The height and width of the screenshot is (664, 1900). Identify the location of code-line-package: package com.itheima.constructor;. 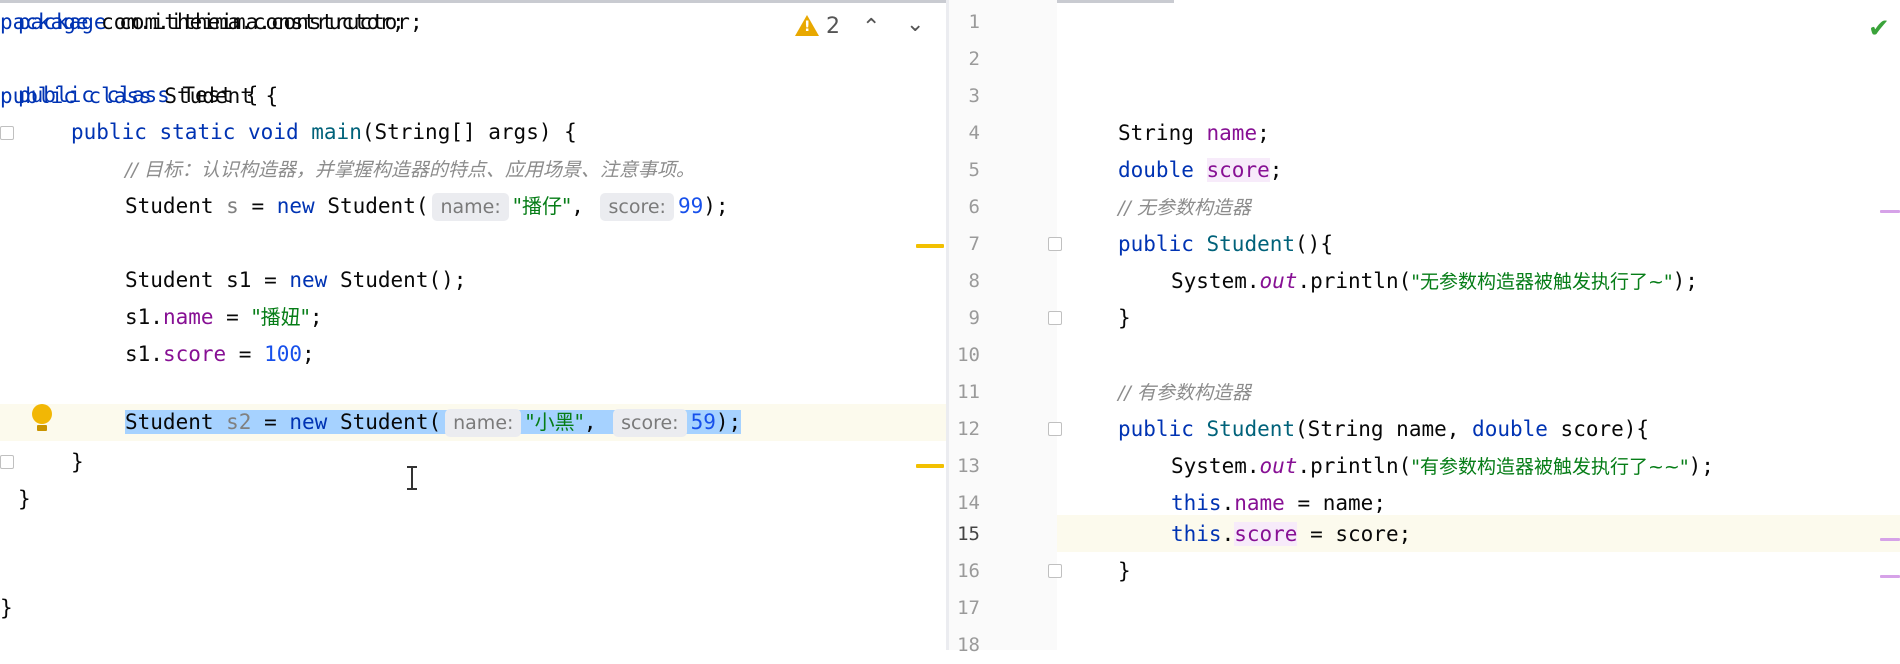
(202, 22).